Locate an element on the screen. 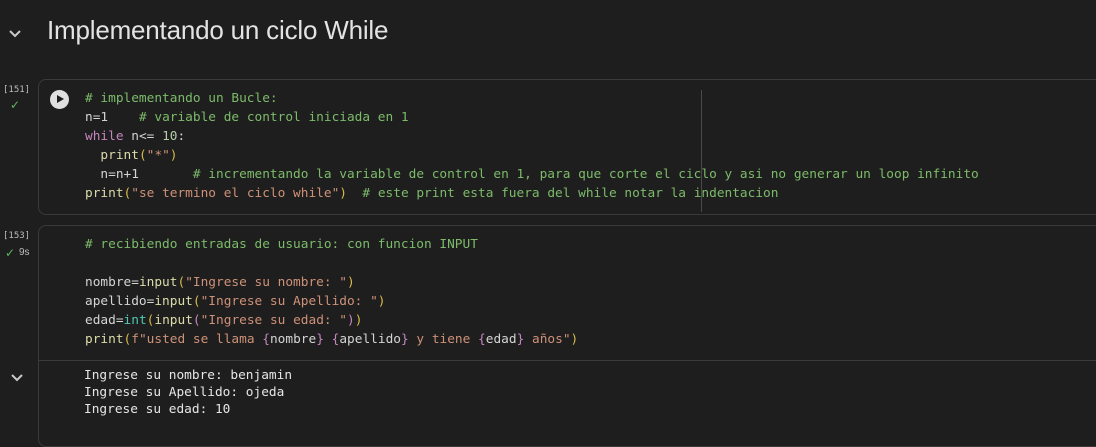 The height and width of the screenshot is (447, 1096). section-title: Implementando un ciclo While is located at coordinates (218, 30).